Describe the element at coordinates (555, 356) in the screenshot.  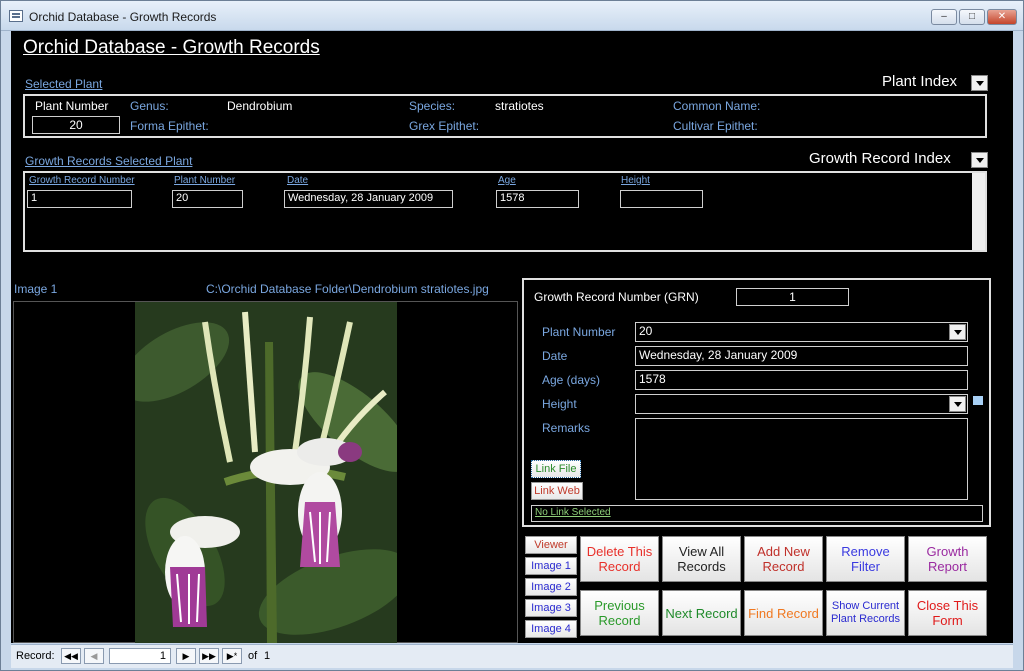
I see `detail-date-label: Date` at that location.